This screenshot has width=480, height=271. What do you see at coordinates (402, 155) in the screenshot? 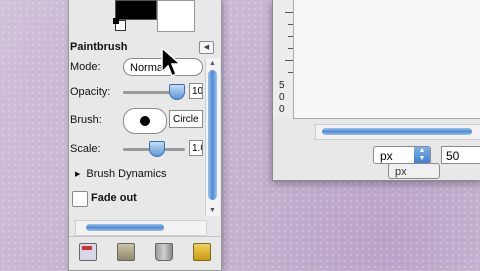
I see `unit-select: px ▲ ▼` at bounding box center [402, 155].